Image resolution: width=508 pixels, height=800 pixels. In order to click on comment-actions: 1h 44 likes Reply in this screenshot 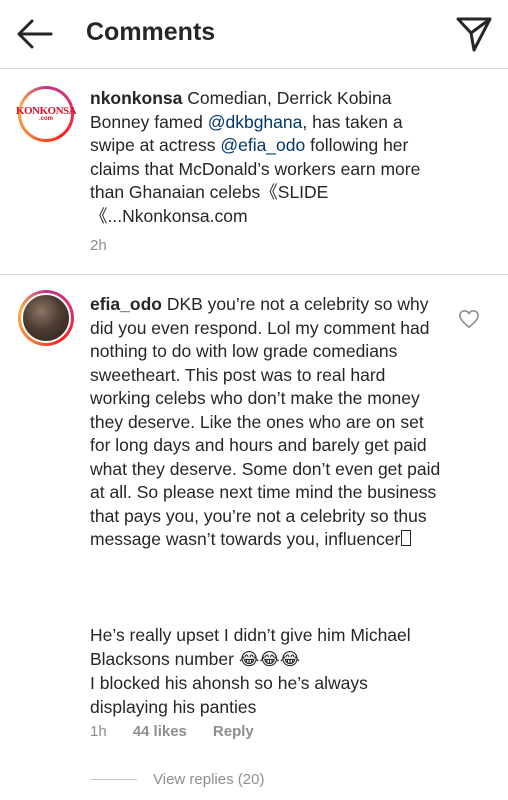, I will do `click(185, 731)`.